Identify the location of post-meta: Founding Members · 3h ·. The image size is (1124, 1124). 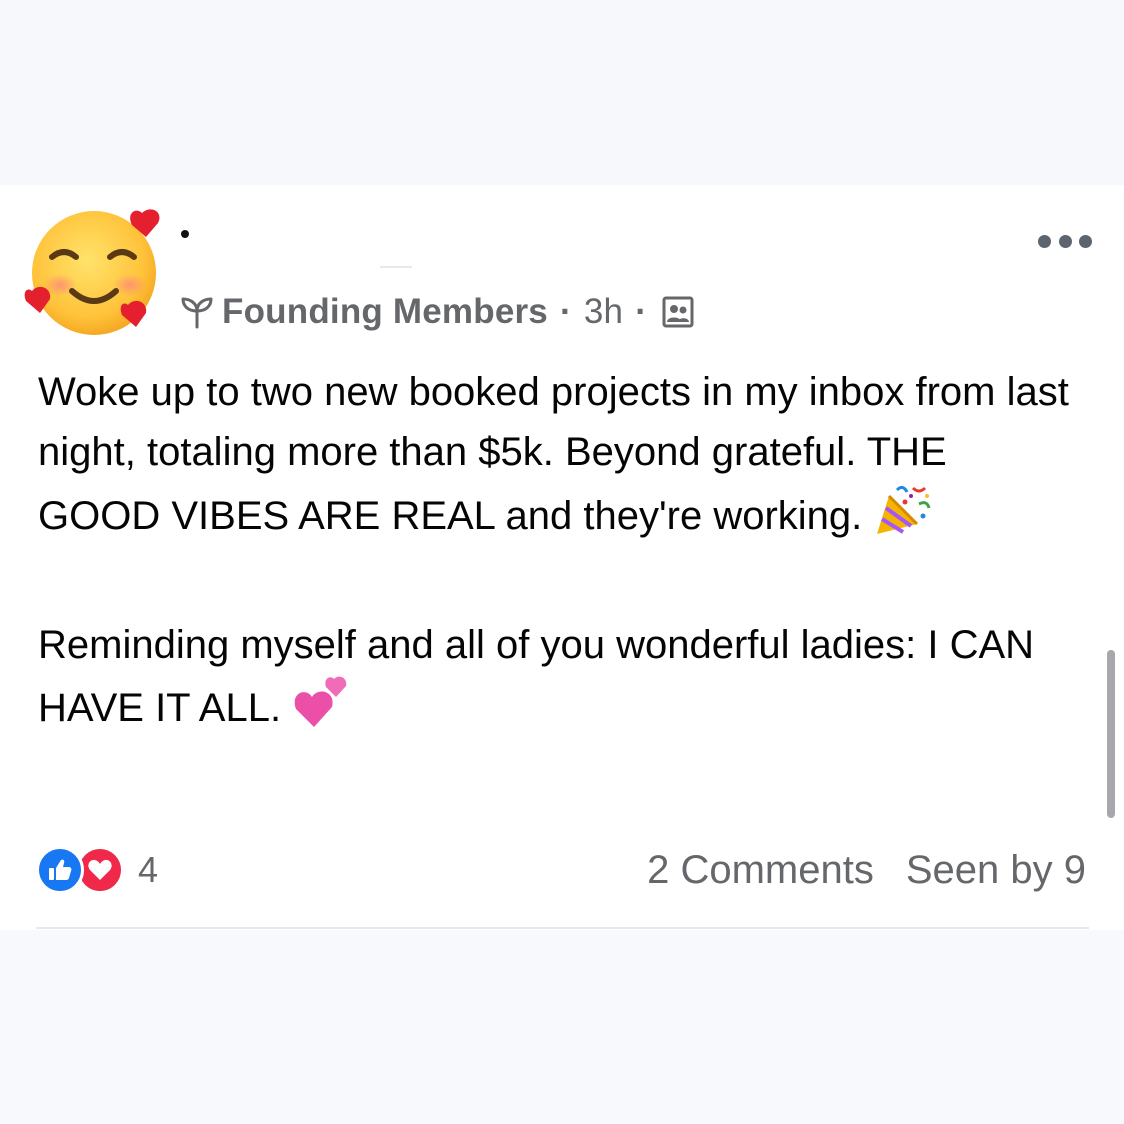
(437, 312).